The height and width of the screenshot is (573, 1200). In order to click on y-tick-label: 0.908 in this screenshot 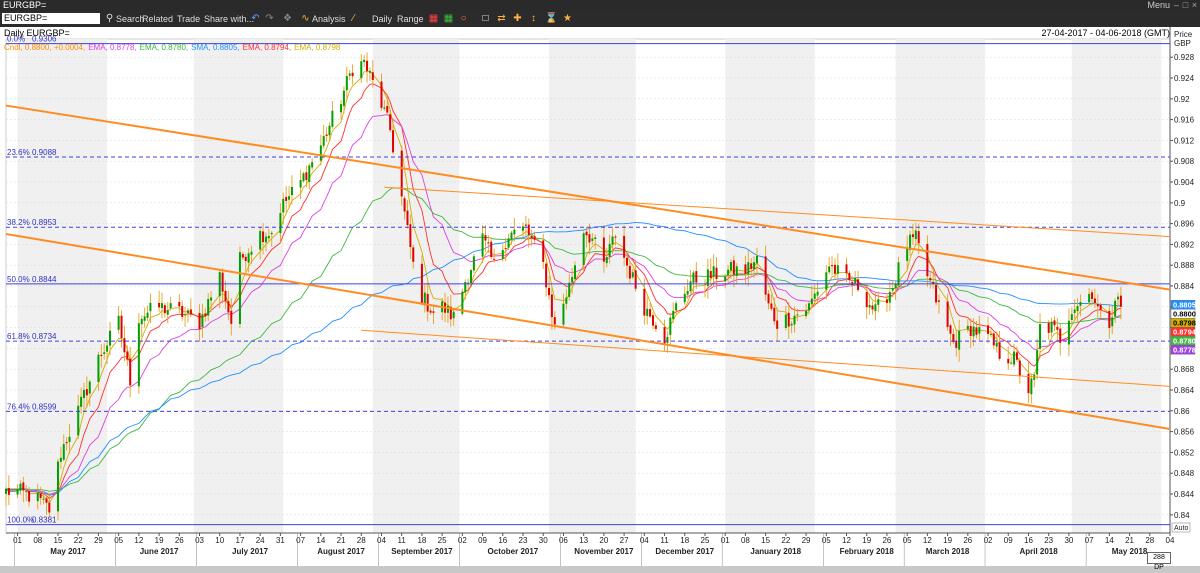, I will do `click(1184, 161)`.